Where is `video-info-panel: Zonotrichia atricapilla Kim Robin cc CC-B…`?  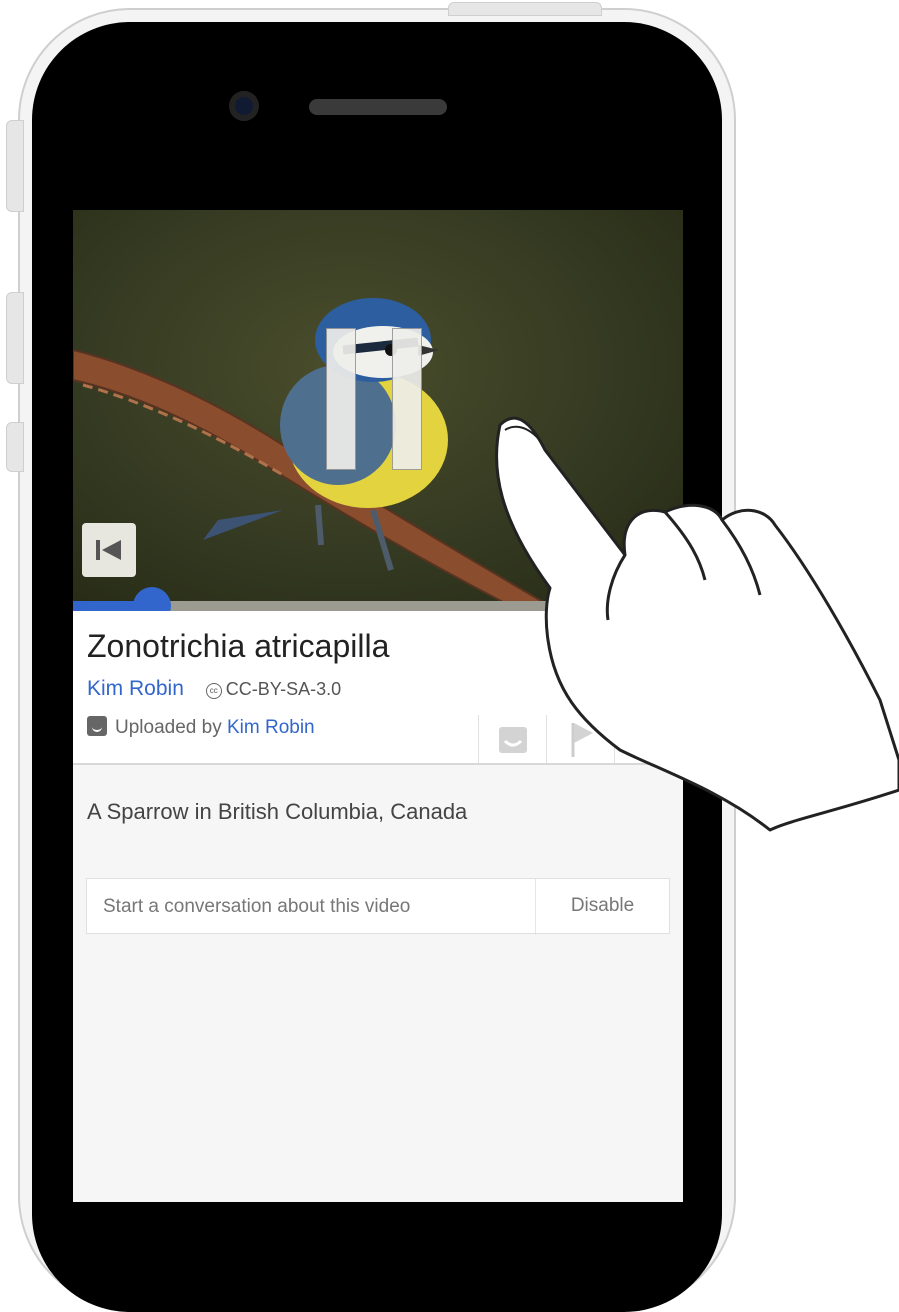
video-info-panel: Zonotrichia atricapilla Kim Robin cc CC-B… is located at coordinates (378, 688).